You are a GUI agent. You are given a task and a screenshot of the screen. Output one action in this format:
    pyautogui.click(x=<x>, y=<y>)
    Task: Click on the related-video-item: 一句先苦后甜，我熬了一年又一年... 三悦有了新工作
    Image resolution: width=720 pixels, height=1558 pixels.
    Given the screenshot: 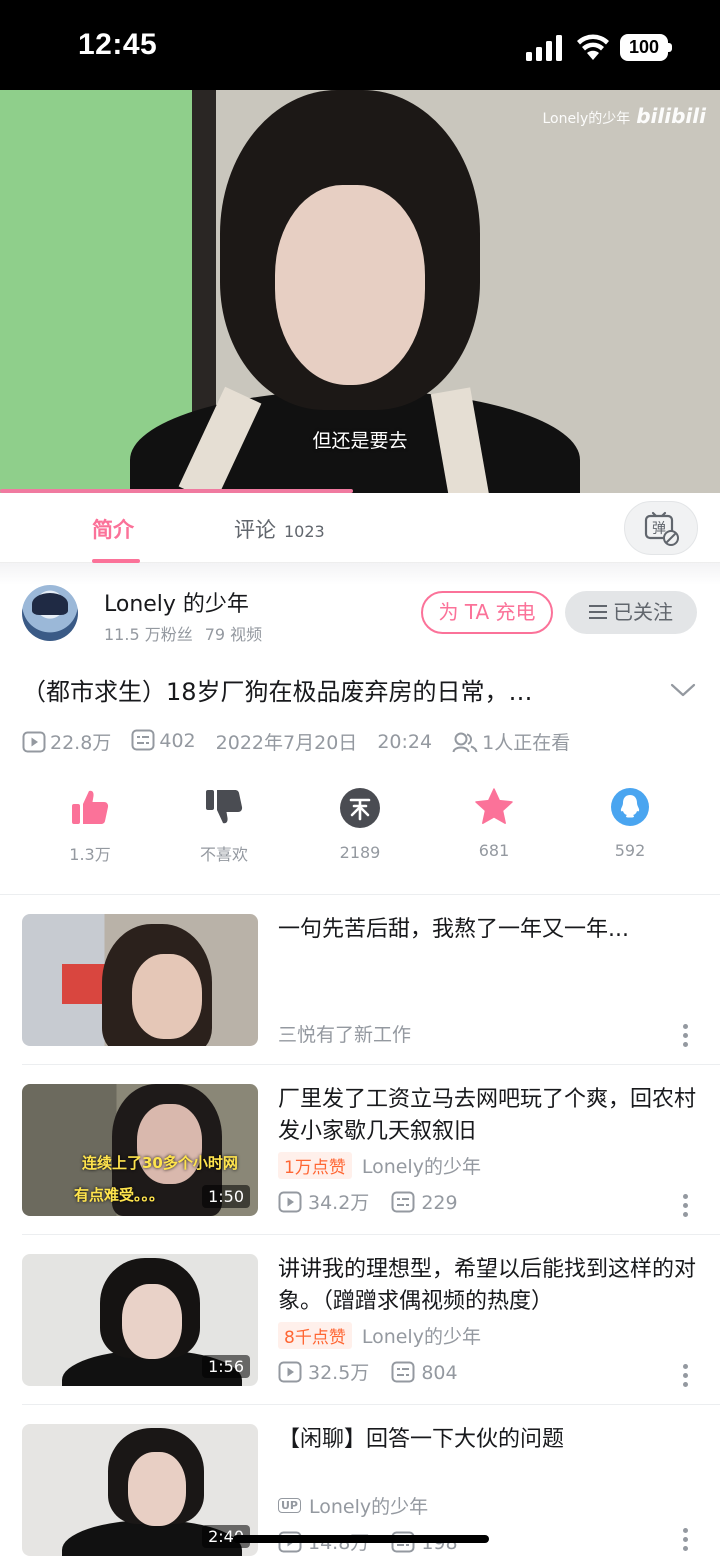 What is the action you would take?
    pyautogui.click(x=360, y=999)
    